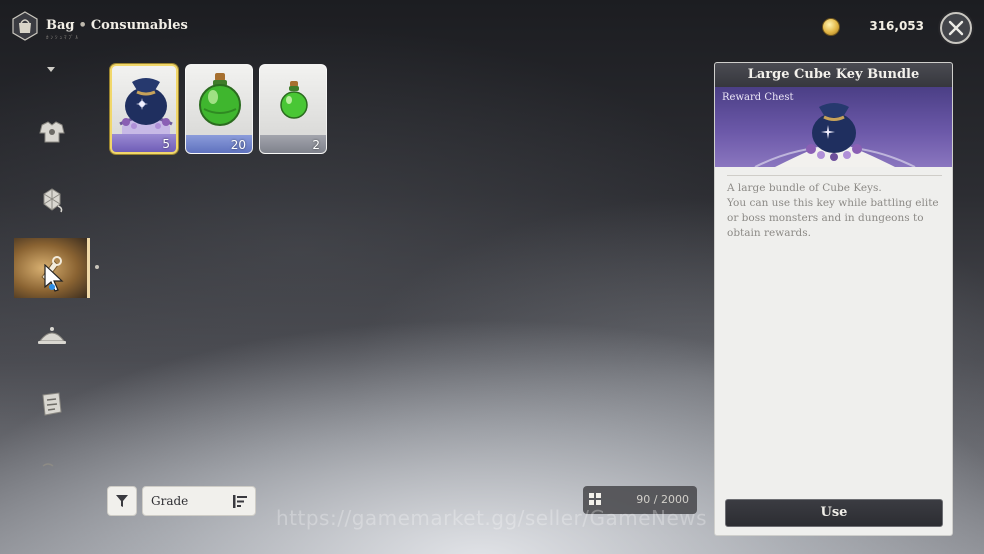  I want to click on cube-key-bundle-icon, so click(146, 108).